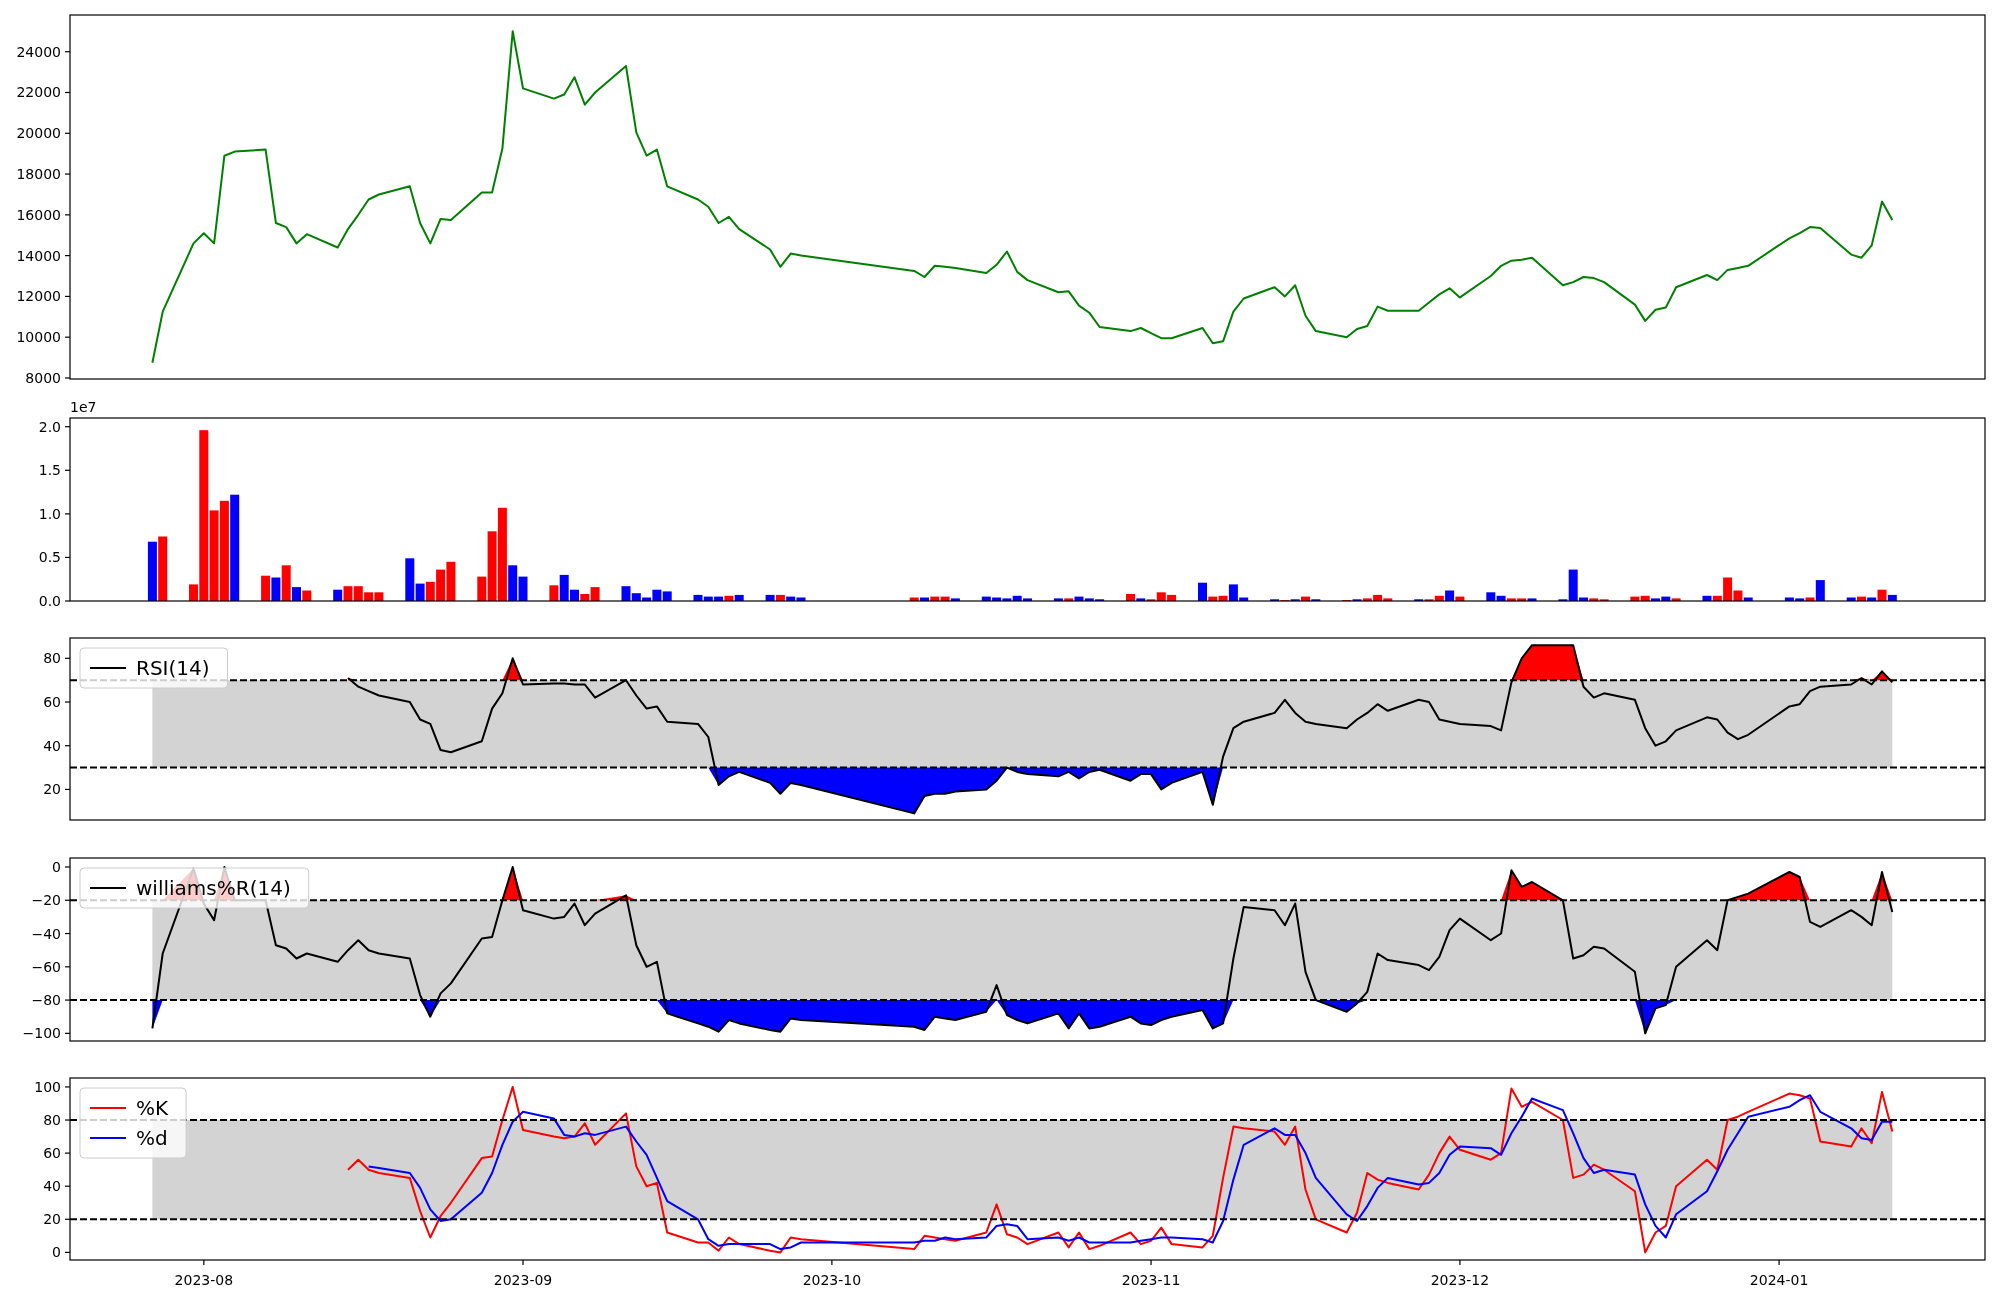 Image resolution: width=2000 pixels, height=1300 pixels. I want to click on tick-label: 18000, so click(38, 174).